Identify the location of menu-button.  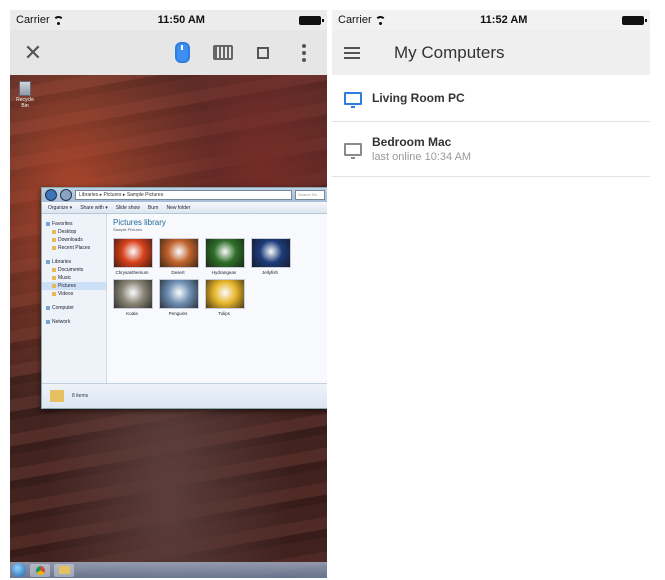
(352, 52).